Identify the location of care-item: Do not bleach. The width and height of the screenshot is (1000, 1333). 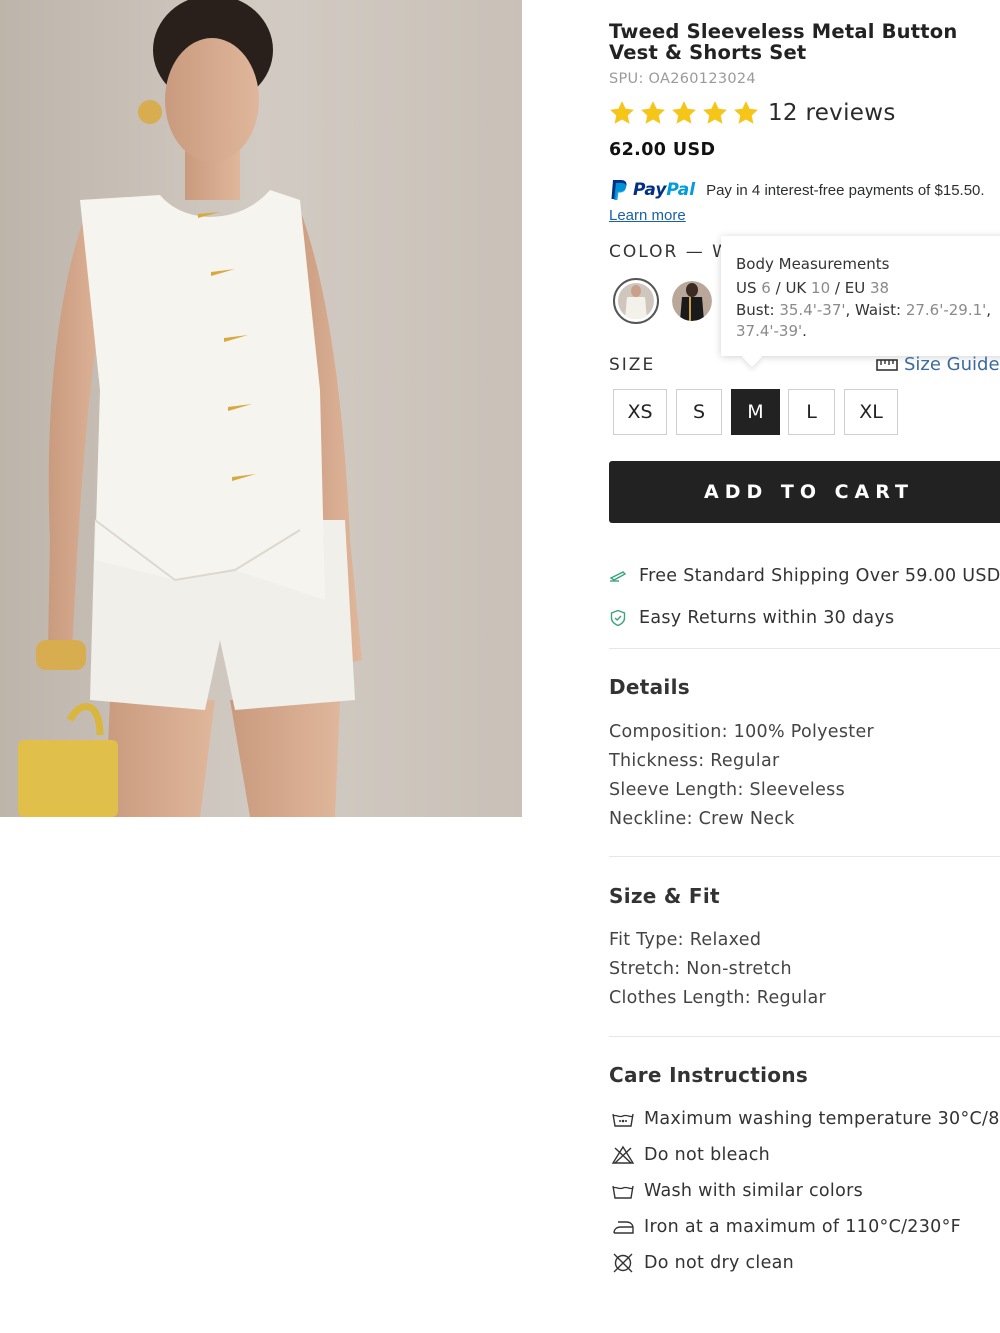
(690, 1155).